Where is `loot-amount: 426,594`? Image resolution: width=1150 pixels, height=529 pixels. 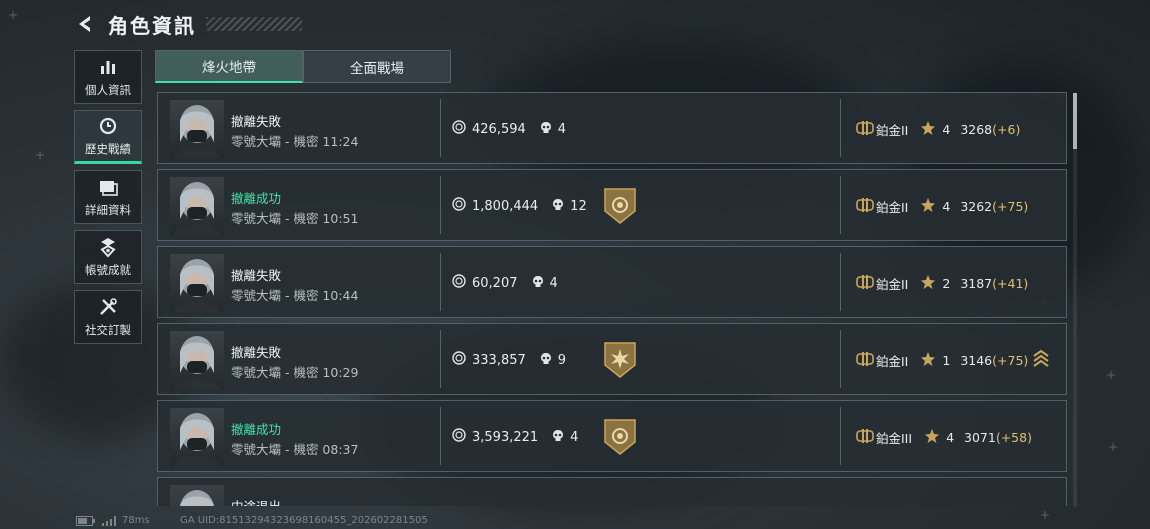
loot-amount: 426,594 is located at coordinates (499, 129).